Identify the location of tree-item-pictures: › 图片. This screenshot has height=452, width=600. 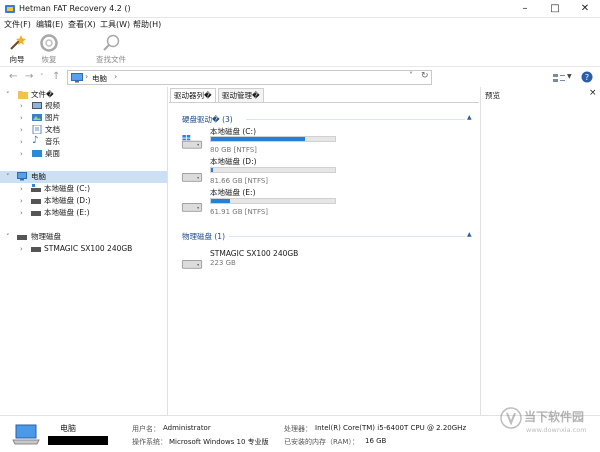
(83, 118).